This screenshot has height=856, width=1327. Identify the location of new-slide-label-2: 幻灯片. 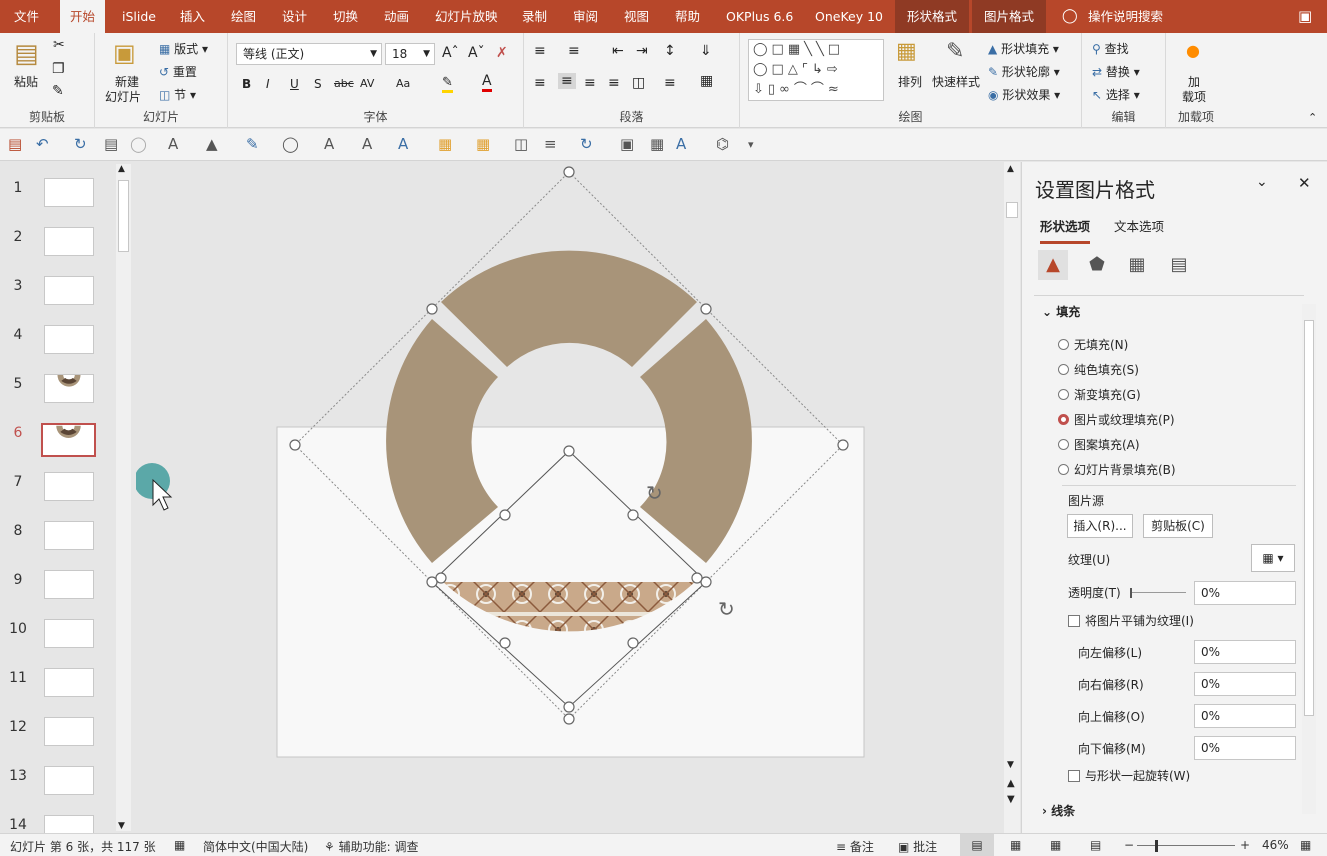
(123, 96).